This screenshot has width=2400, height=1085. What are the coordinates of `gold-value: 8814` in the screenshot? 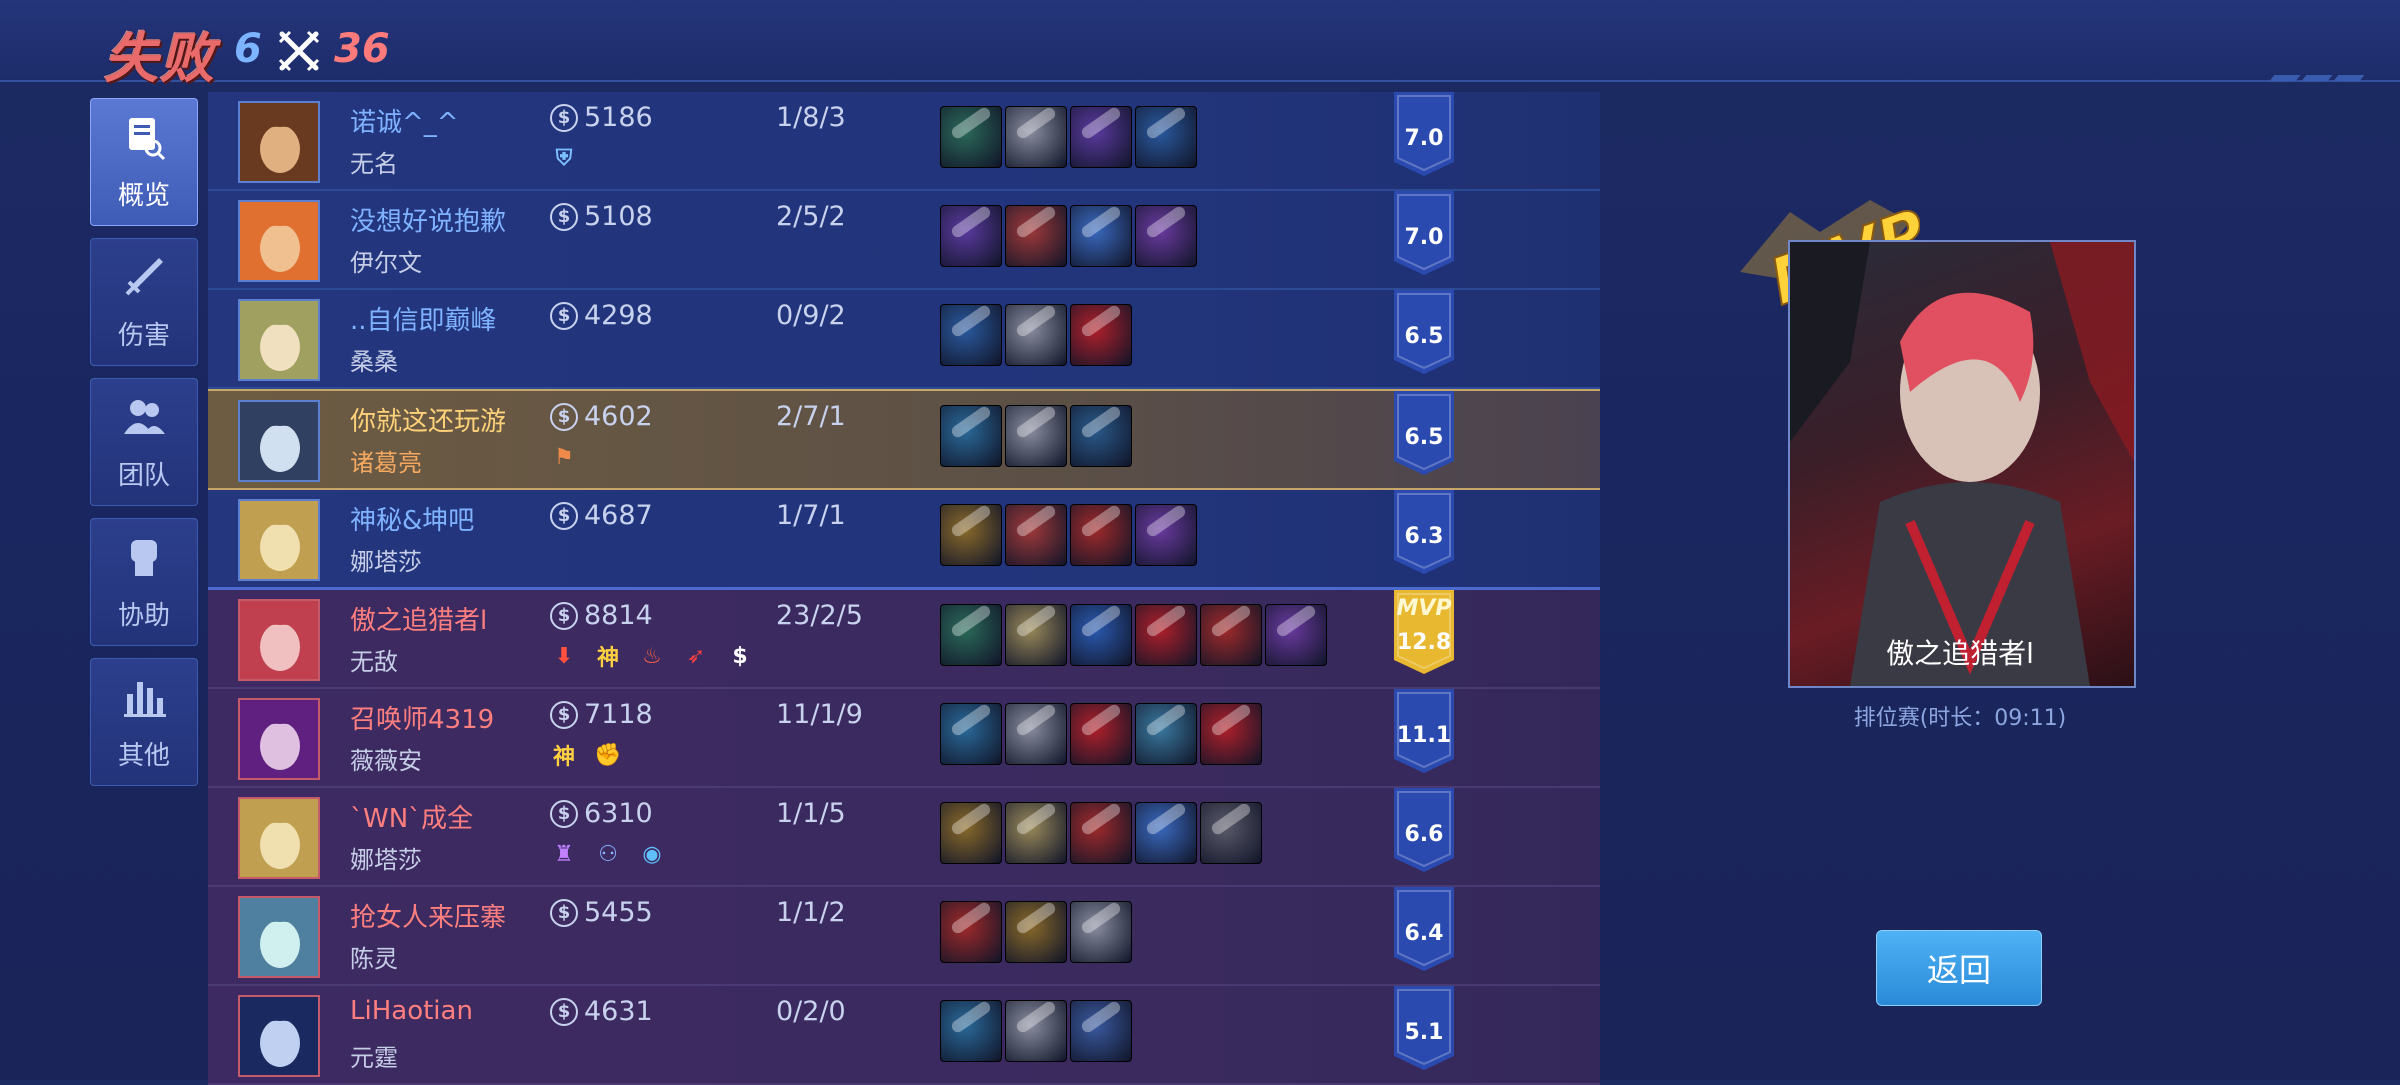 It's located at (618, 615).